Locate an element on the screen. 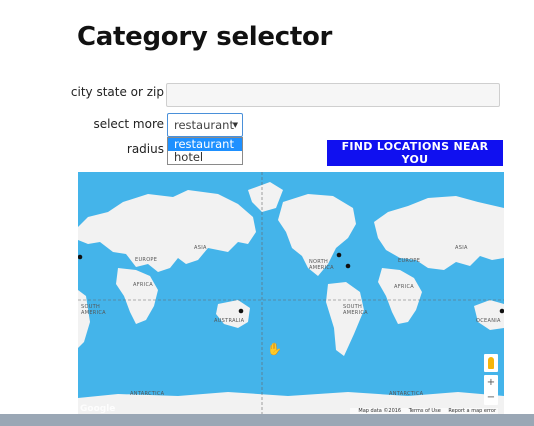 The image size is (534, 426). dropdown-caret-icon: ▼ is located at coordinates (235, 125).